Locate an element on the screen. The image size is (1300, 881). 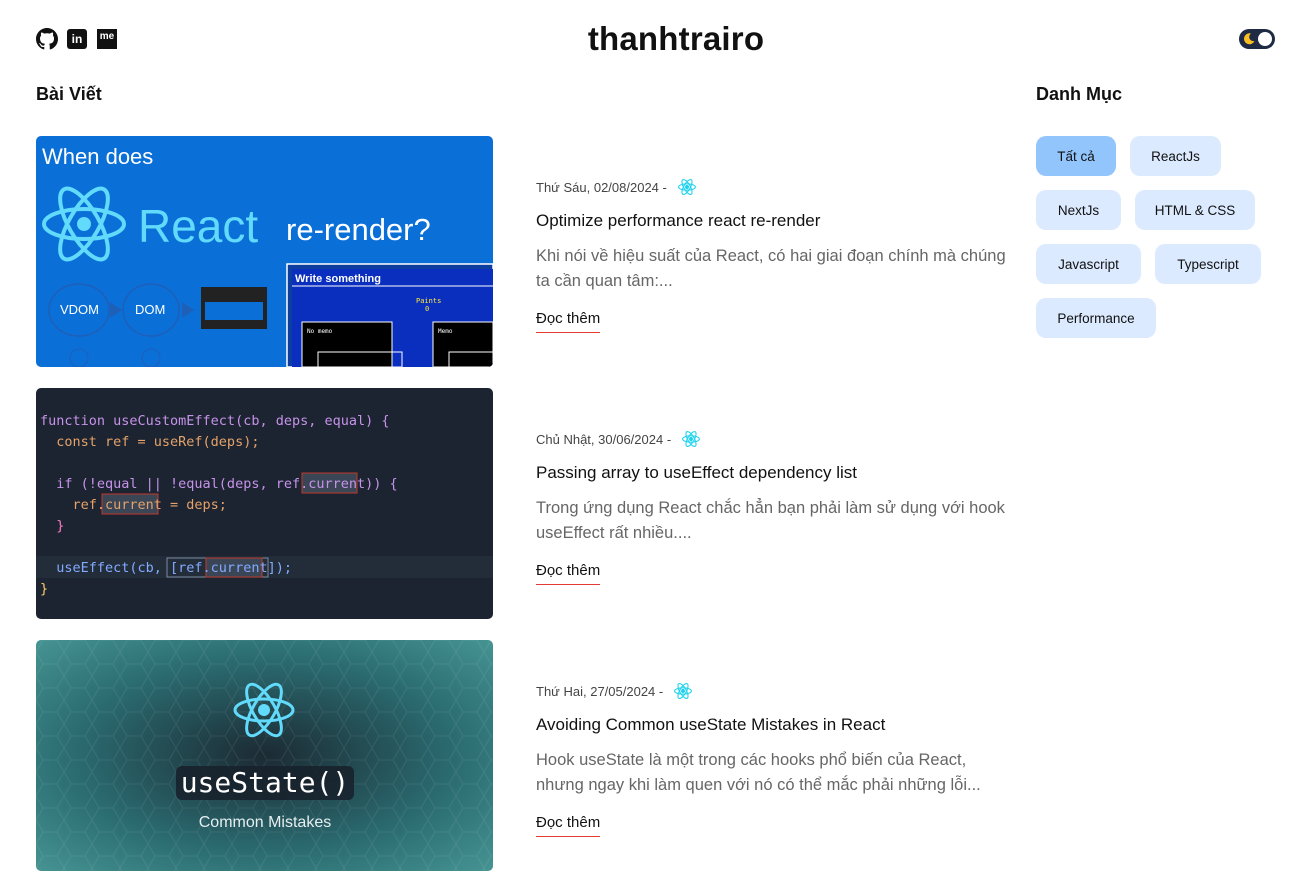
post-meta: Thứ Hai, 27/05/2024 - is located at coordinates (616, 691).